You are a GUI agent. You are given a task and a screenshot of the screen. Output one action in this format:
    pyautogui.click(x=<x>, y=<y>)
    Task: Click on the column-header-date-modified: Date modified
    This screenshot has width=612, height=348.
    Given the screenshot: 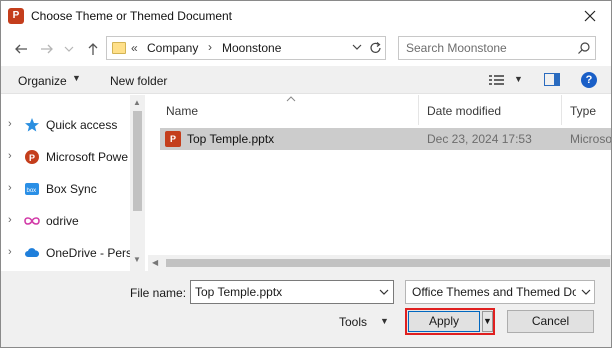 What is the action you would take?
    pyautogui.click(x=464, y=111)
    